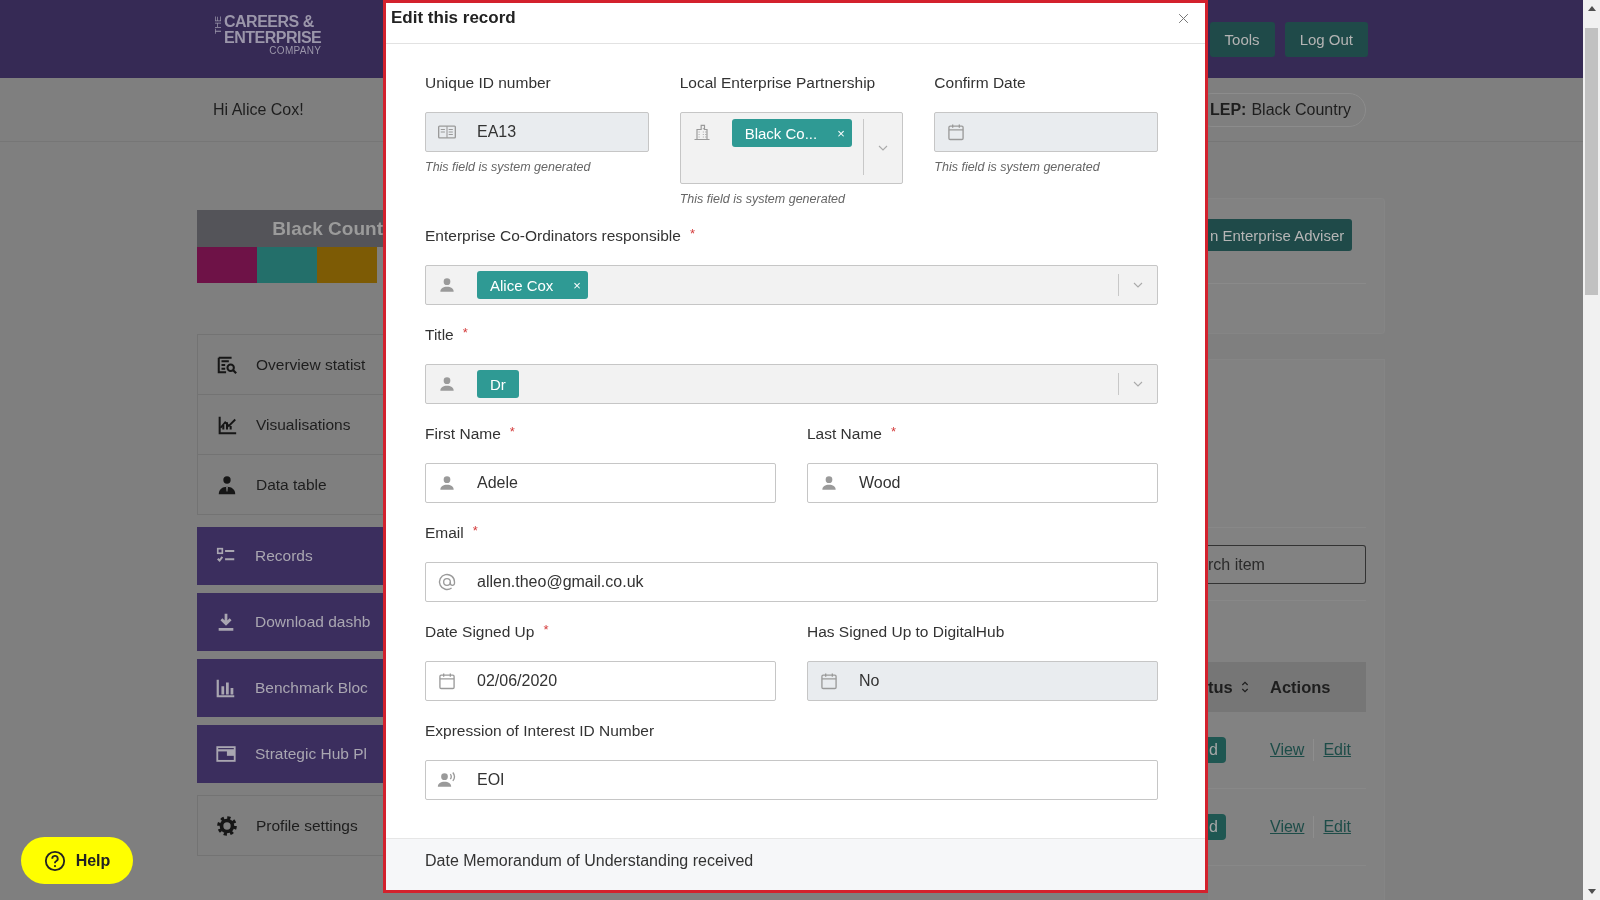 The width and height of the screenshot is (1600, 900). I want to click on sidebar-label: Download dashb, so click(313, 622).